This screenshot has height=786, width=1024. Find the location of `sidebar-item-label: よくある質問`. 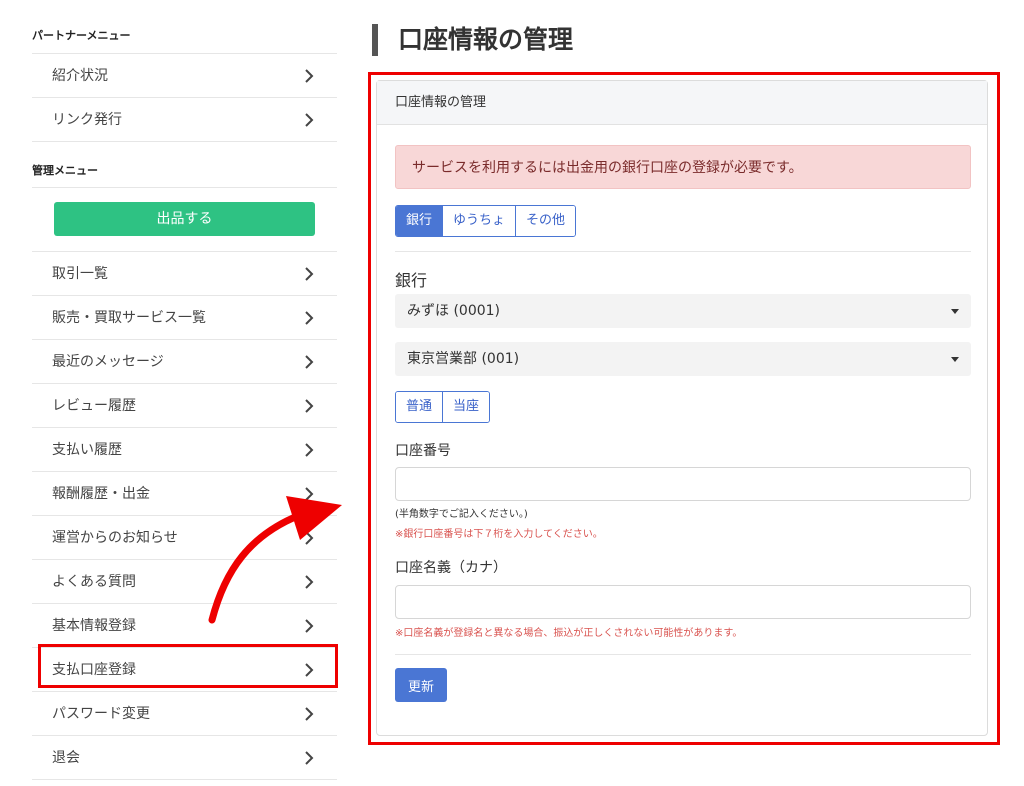

sidebar-item-label: よくある質問 is located at coordinates (94, 582).